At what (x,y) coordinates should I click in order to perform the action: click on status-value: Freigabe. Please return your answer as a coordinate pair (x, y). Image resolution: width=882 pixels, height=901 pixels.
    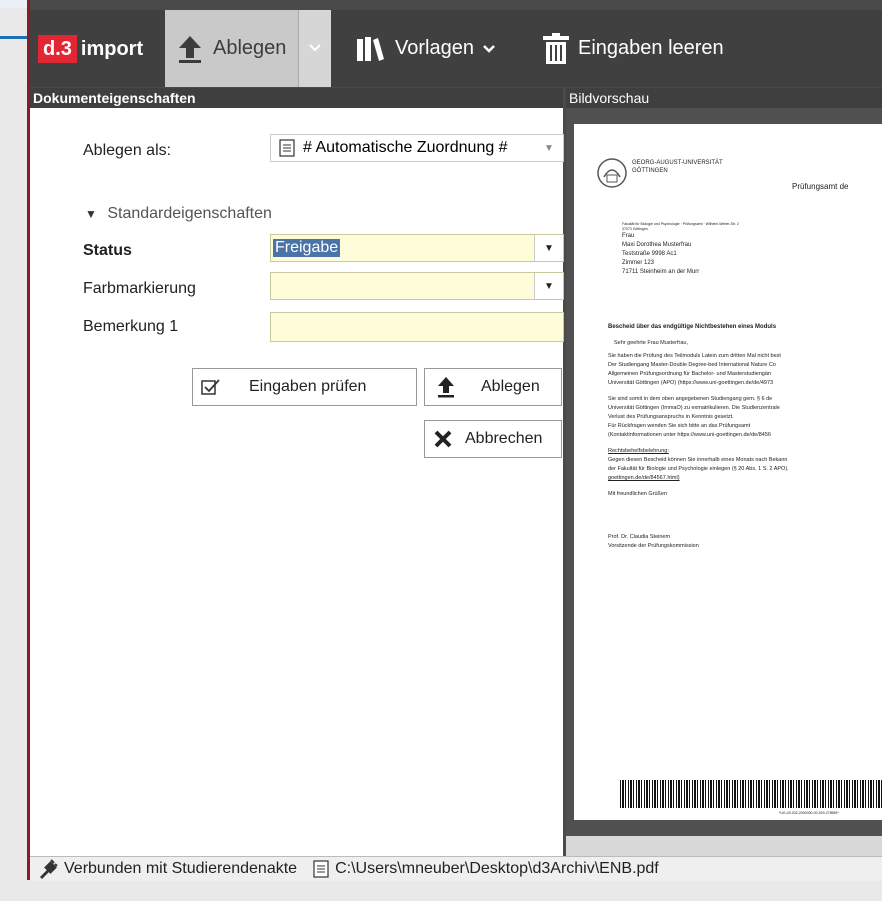
    Looking at the image, I should click on (307, 248).